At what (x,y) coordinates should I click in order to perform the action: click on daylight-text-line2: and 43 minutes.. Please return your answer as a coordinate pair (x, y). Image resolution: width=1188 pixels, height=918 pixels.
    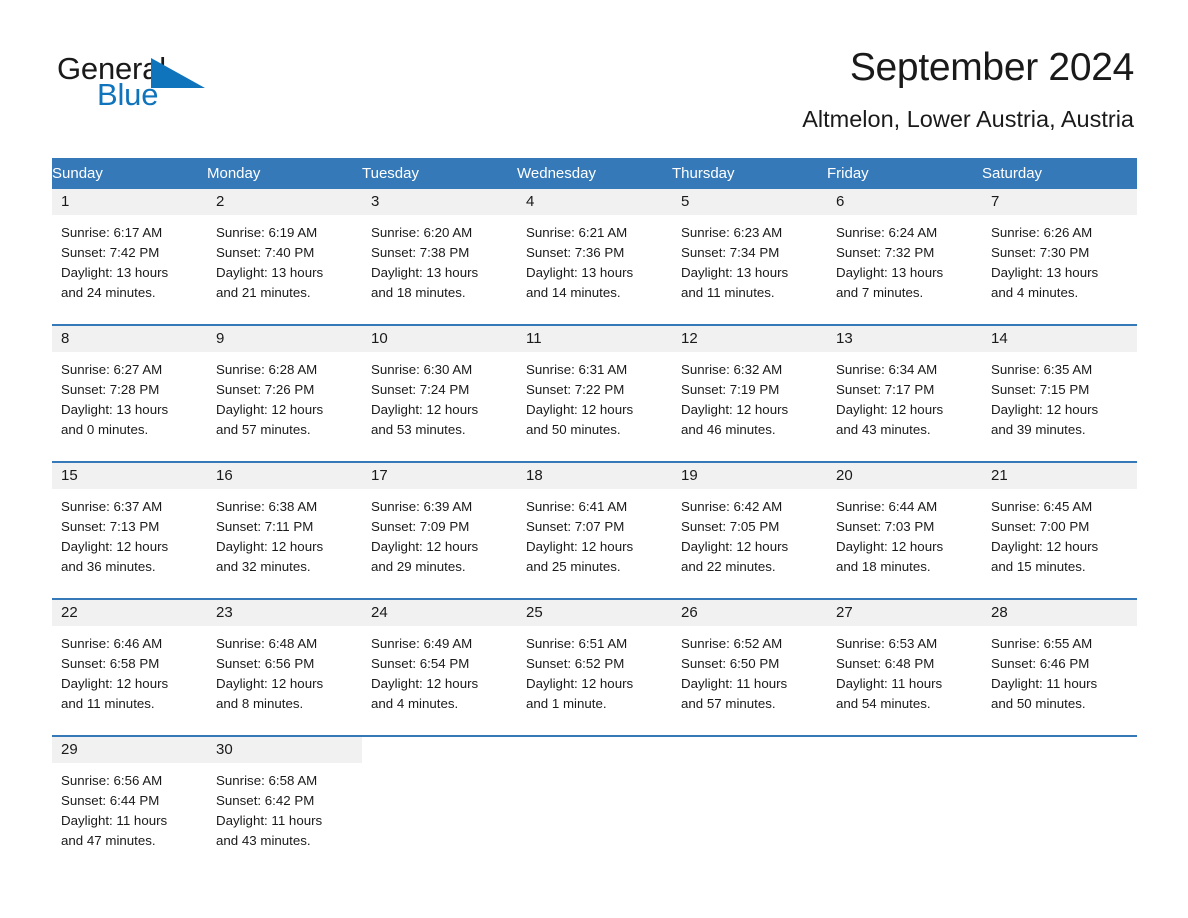
    Looking at the image, I should click on (883, 429).